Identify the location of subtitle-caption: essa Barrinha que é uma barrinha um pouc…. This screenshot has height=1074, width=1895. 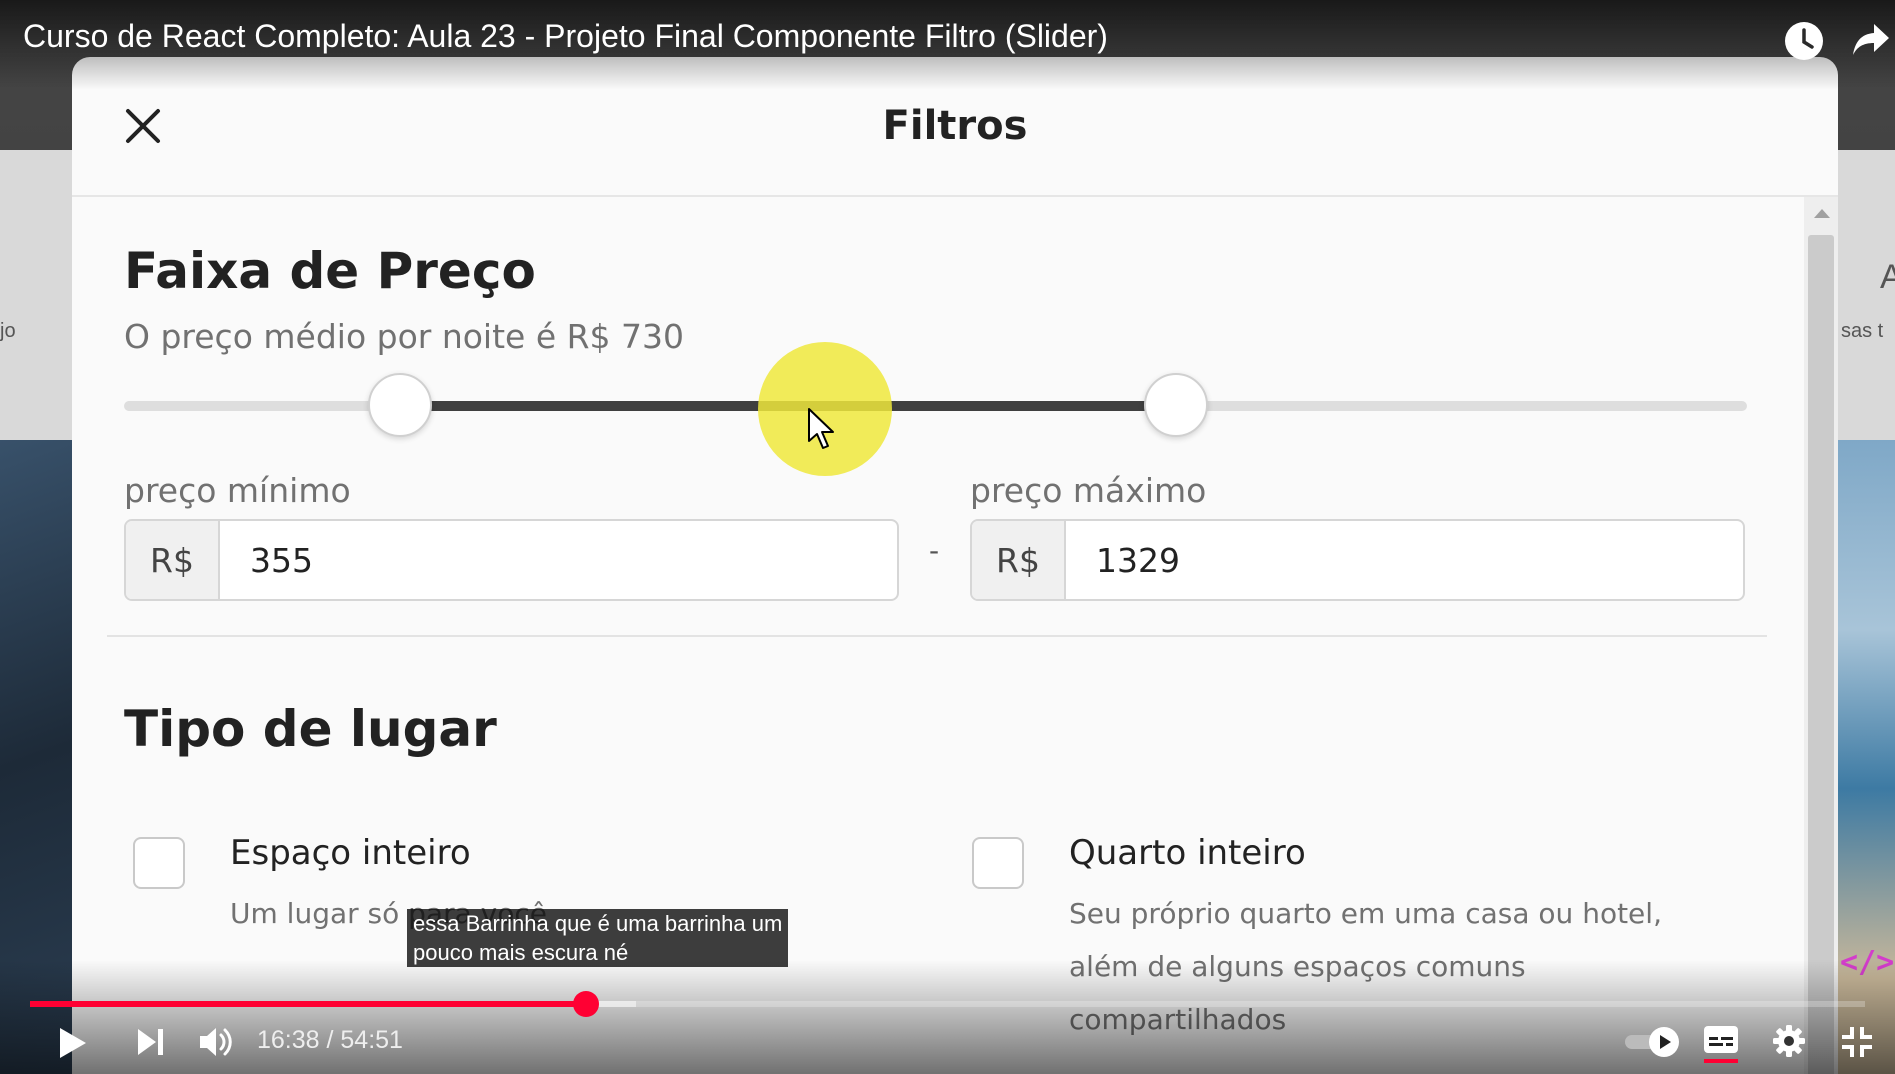
(598, 938).